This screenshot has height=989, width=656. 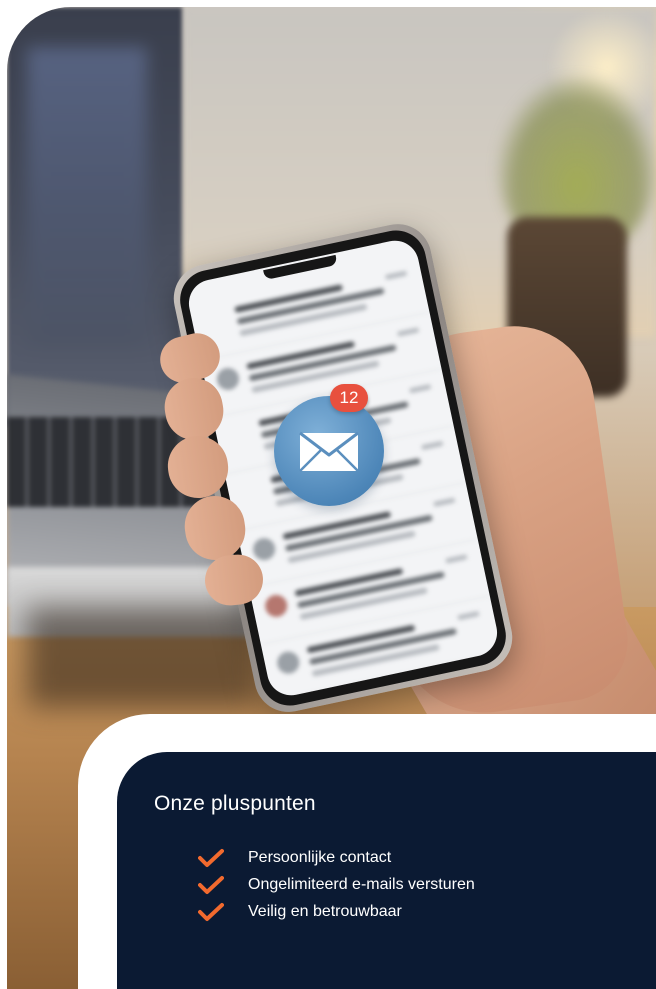 I want to click on envelope-icon-svg, so click(x=329, y=451).